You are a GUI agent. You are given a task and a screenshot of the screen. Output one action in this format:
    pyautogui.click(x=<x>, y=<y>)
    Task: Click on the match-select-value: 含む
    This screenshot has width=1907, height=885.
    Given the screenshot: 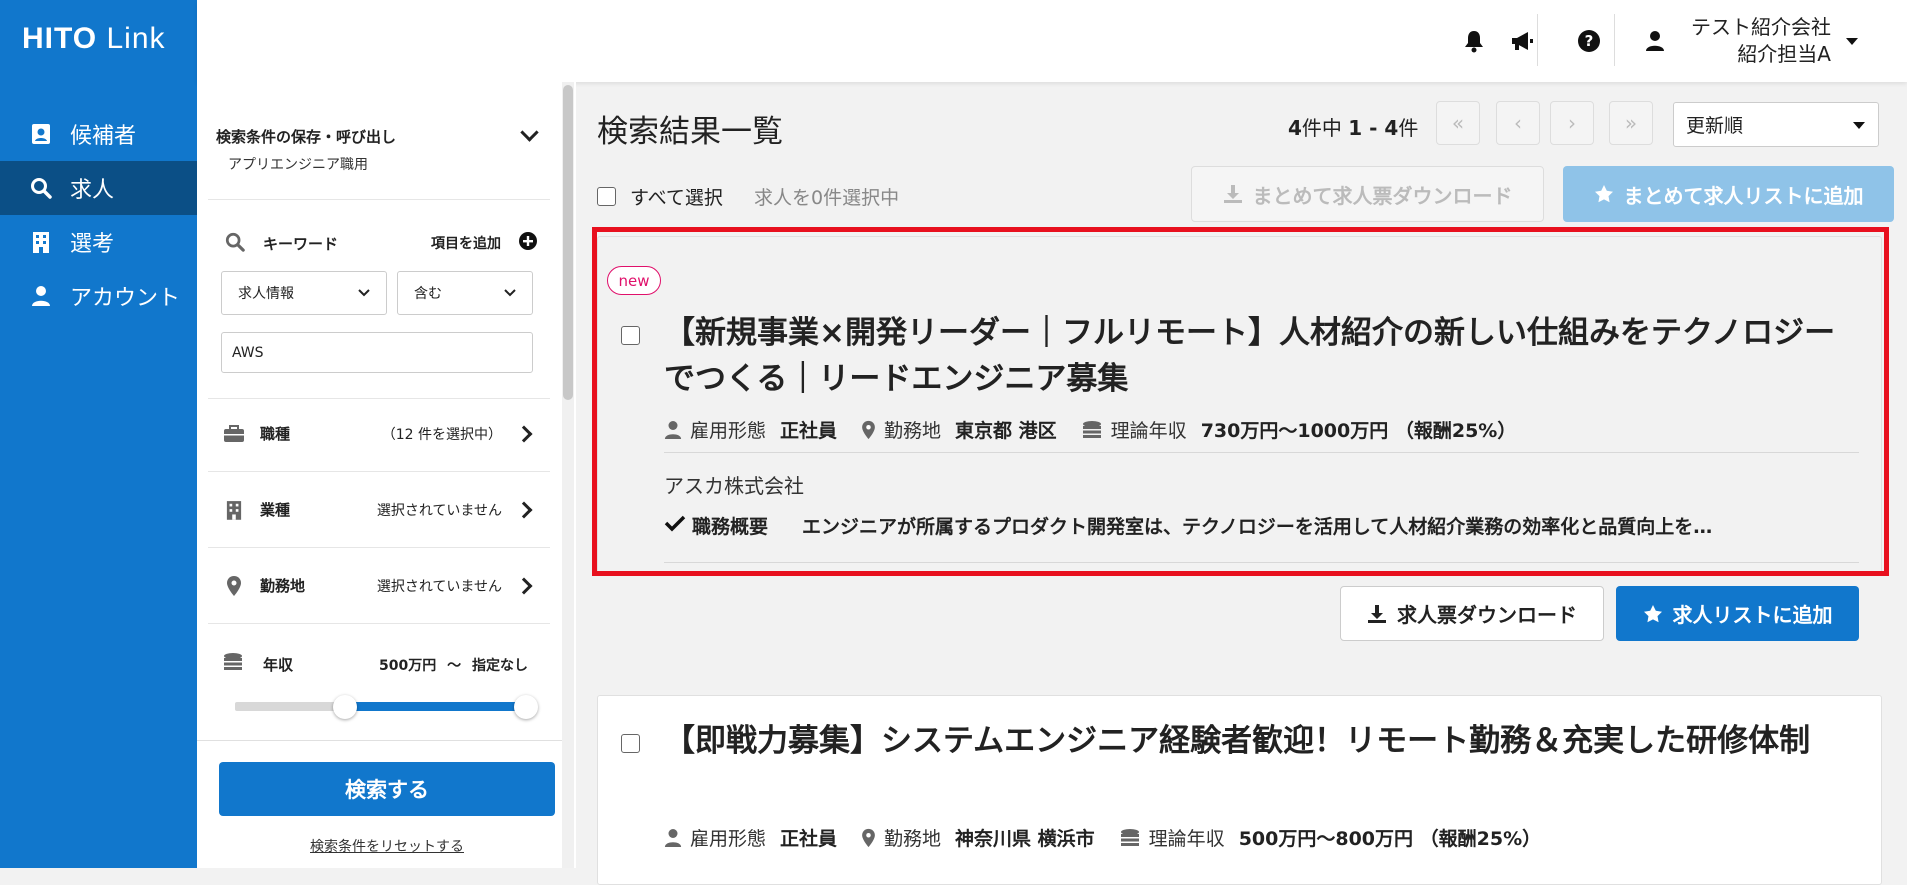 What is the action you would take?
    pyautogui.click(x=428, y=294)
    